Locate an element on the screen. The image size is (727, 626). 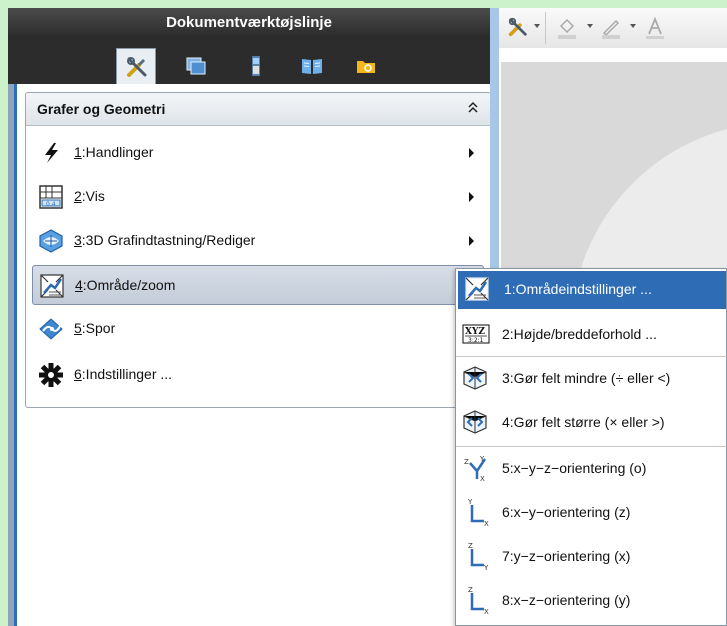
svg-text: 0.4 is located at coordinates (51, 204).